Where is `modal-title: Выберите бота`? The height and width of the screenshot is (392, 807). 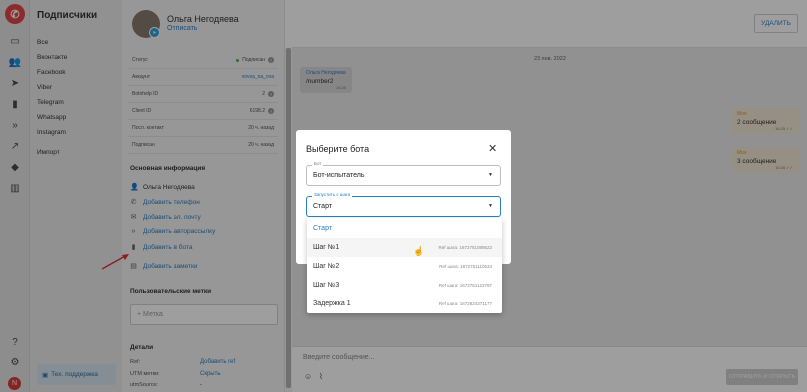 modal-title: Выберите бота is located at coordinates (338, 149).